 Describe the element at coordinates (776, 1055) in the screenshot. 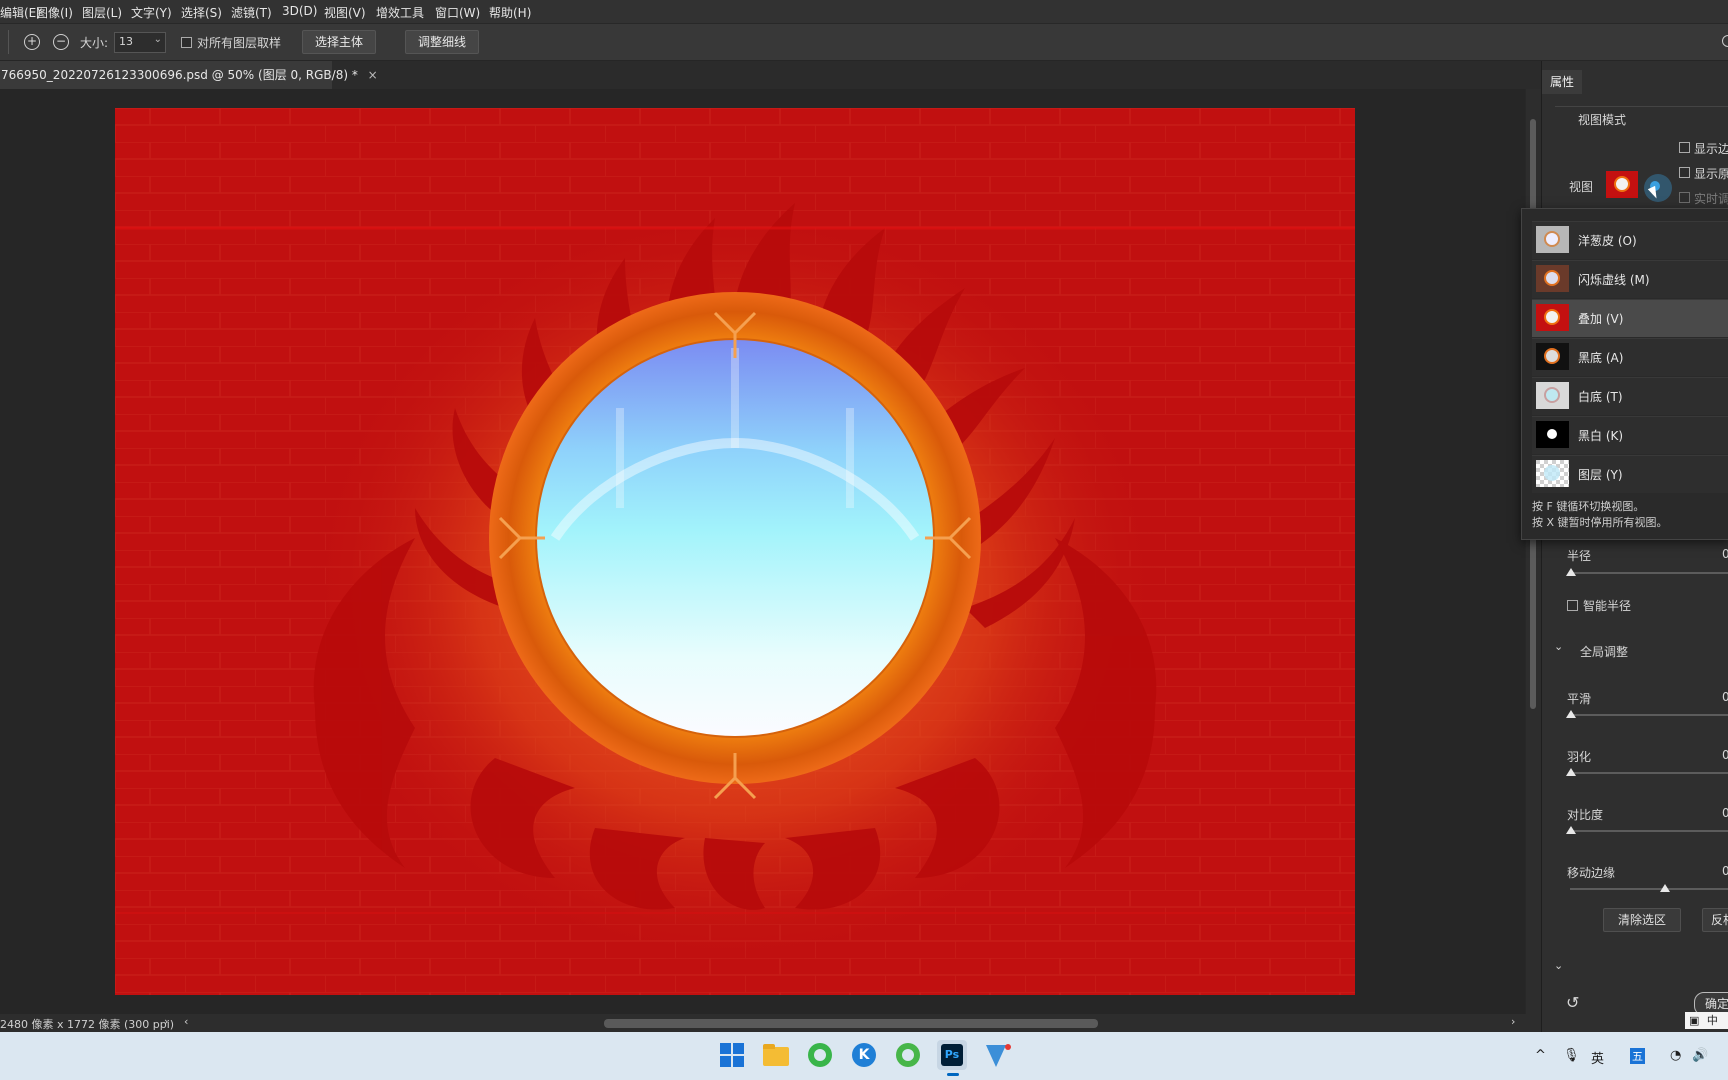

I see `file-explorer-icon` at that location.